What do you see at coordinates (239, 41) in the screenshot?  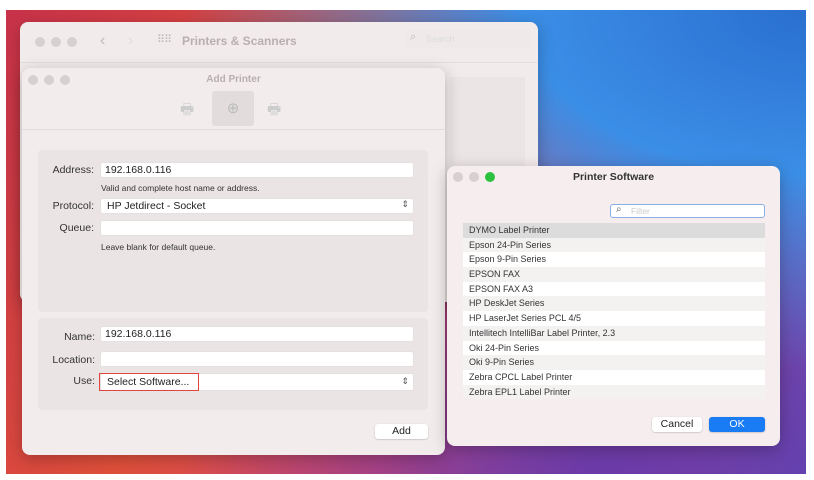 I see `window-title: Printers & Scanners` at bounding box center [239, 41].